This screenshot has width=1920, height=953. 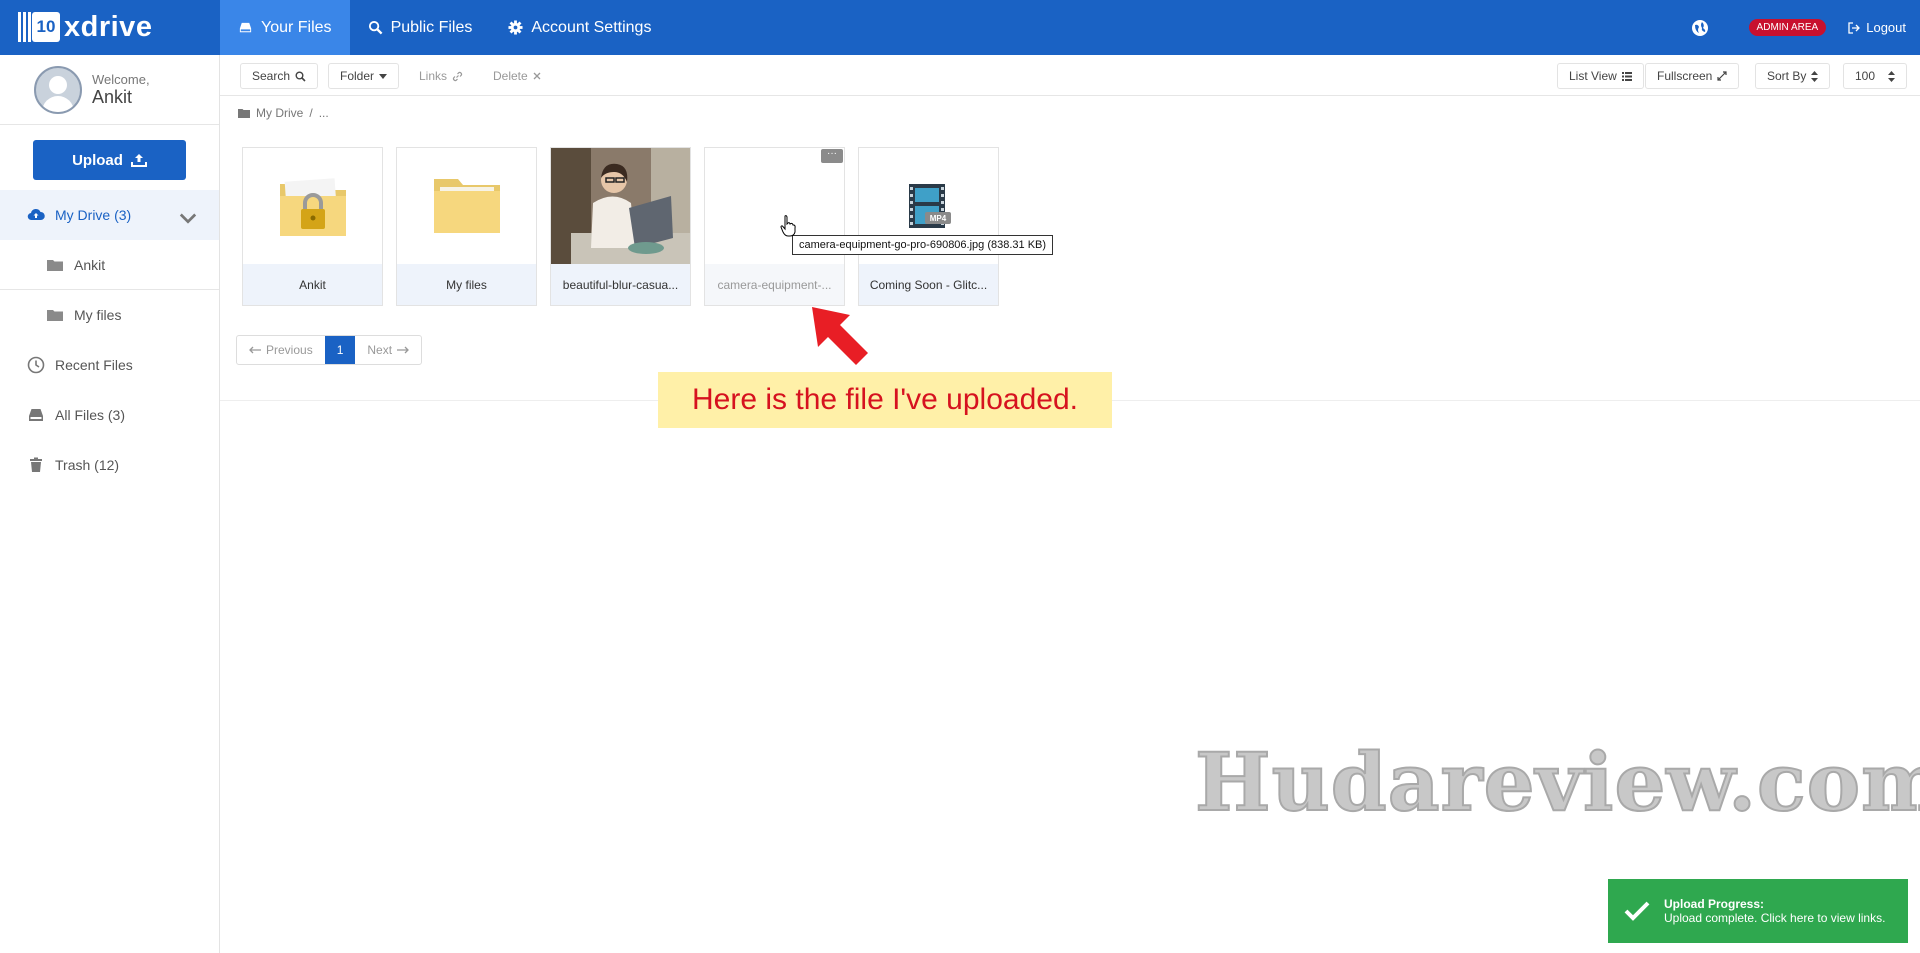 I want to click on file-tile: My files, so click(x=466, y=226).